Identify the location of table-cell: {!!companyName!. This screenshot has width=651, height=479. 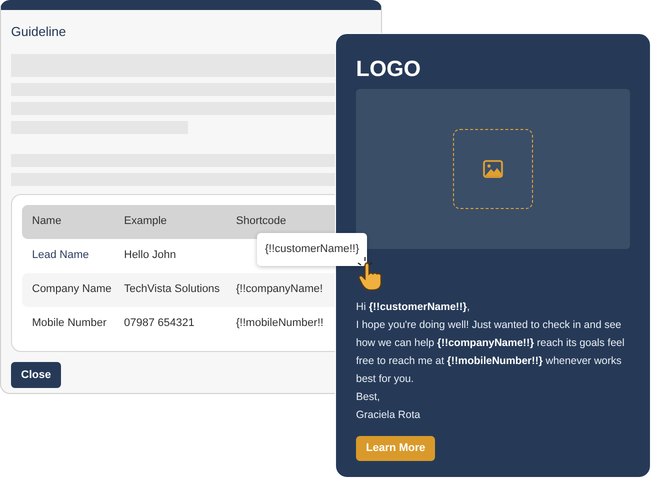
(279, 289).